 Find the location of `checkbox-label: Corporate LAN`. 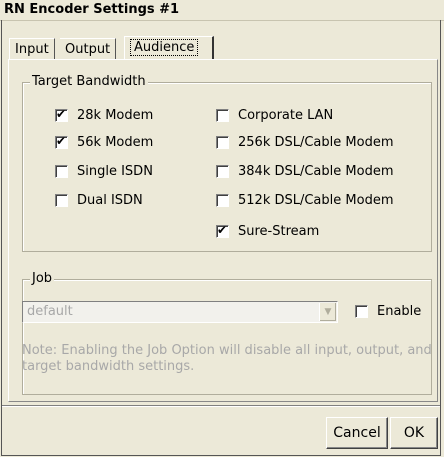

checkbox-label: Corporate LAN is located at coordinates (286, 115).